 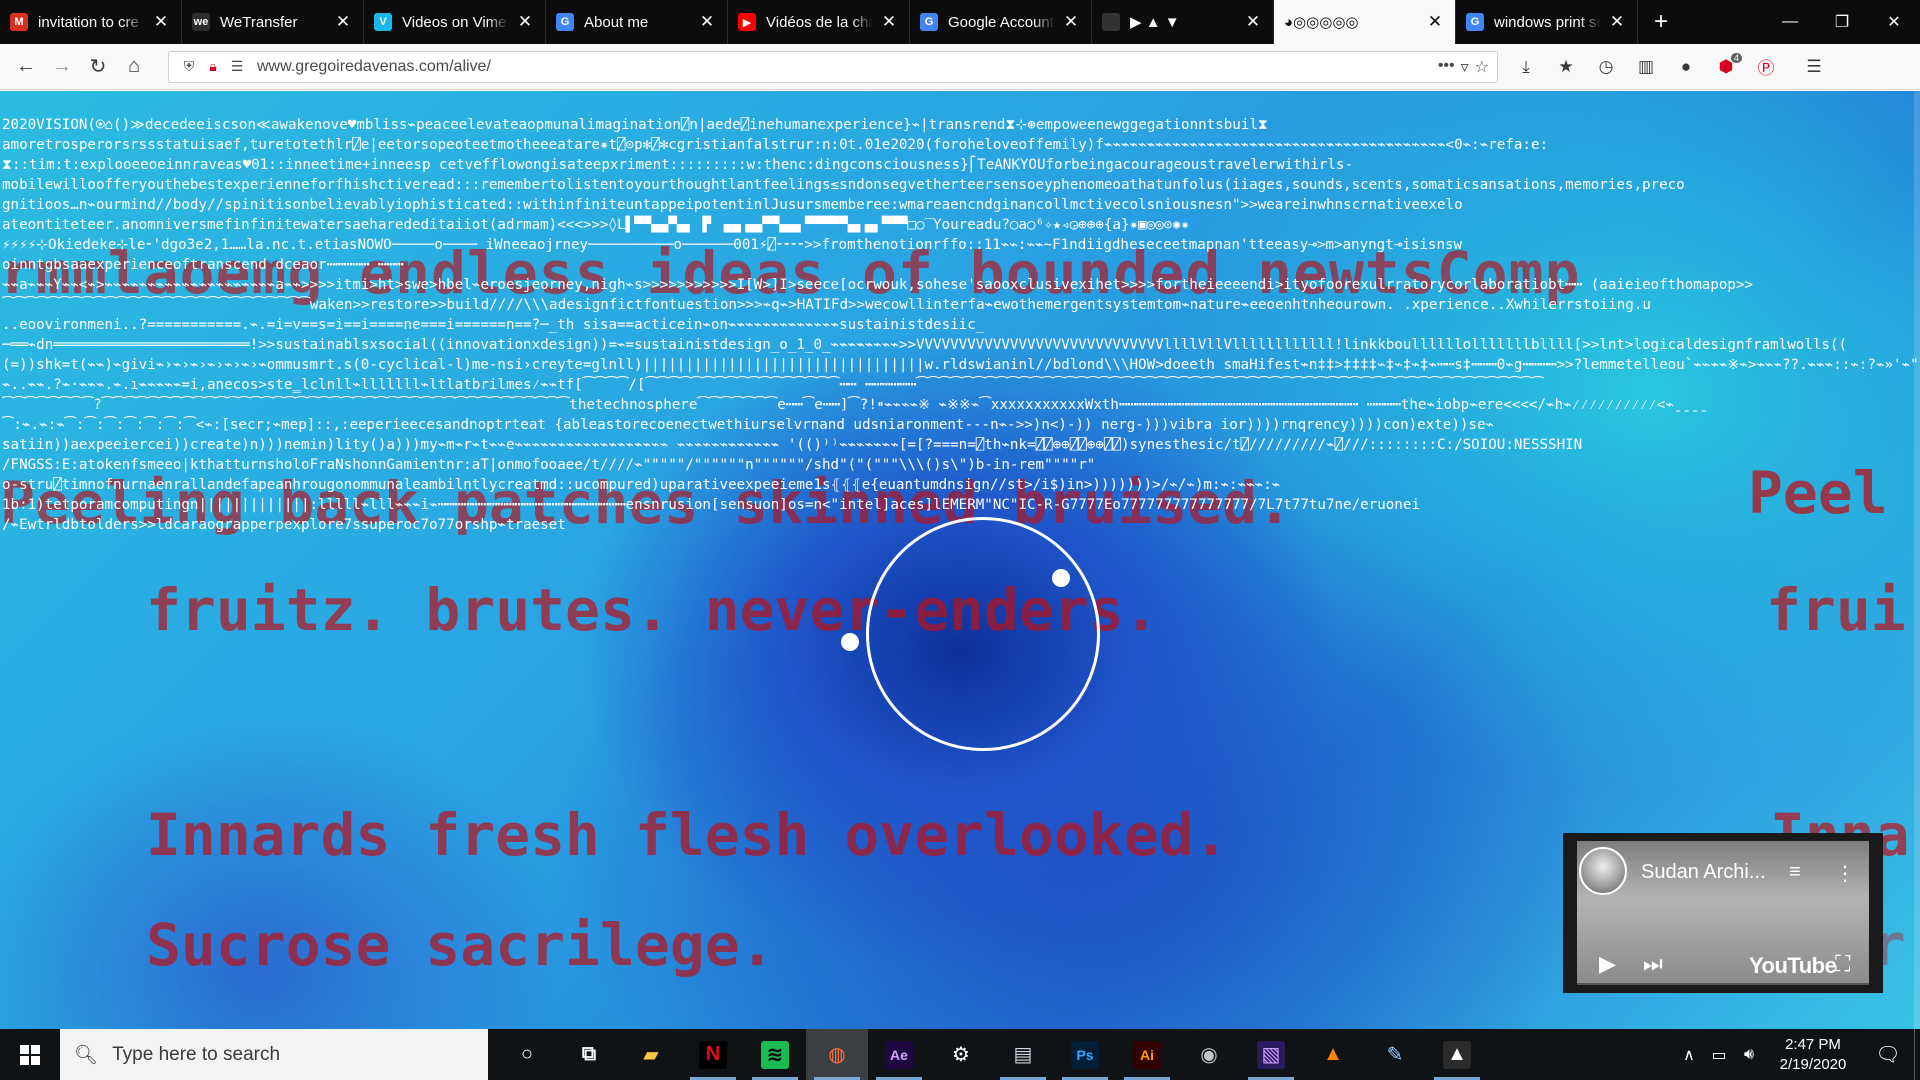 What do you see at coordinates (1085, 1054) in the screenshot?
I see `taskbar-photoshop-button: Ps` at bounding box center [1085, 1054].